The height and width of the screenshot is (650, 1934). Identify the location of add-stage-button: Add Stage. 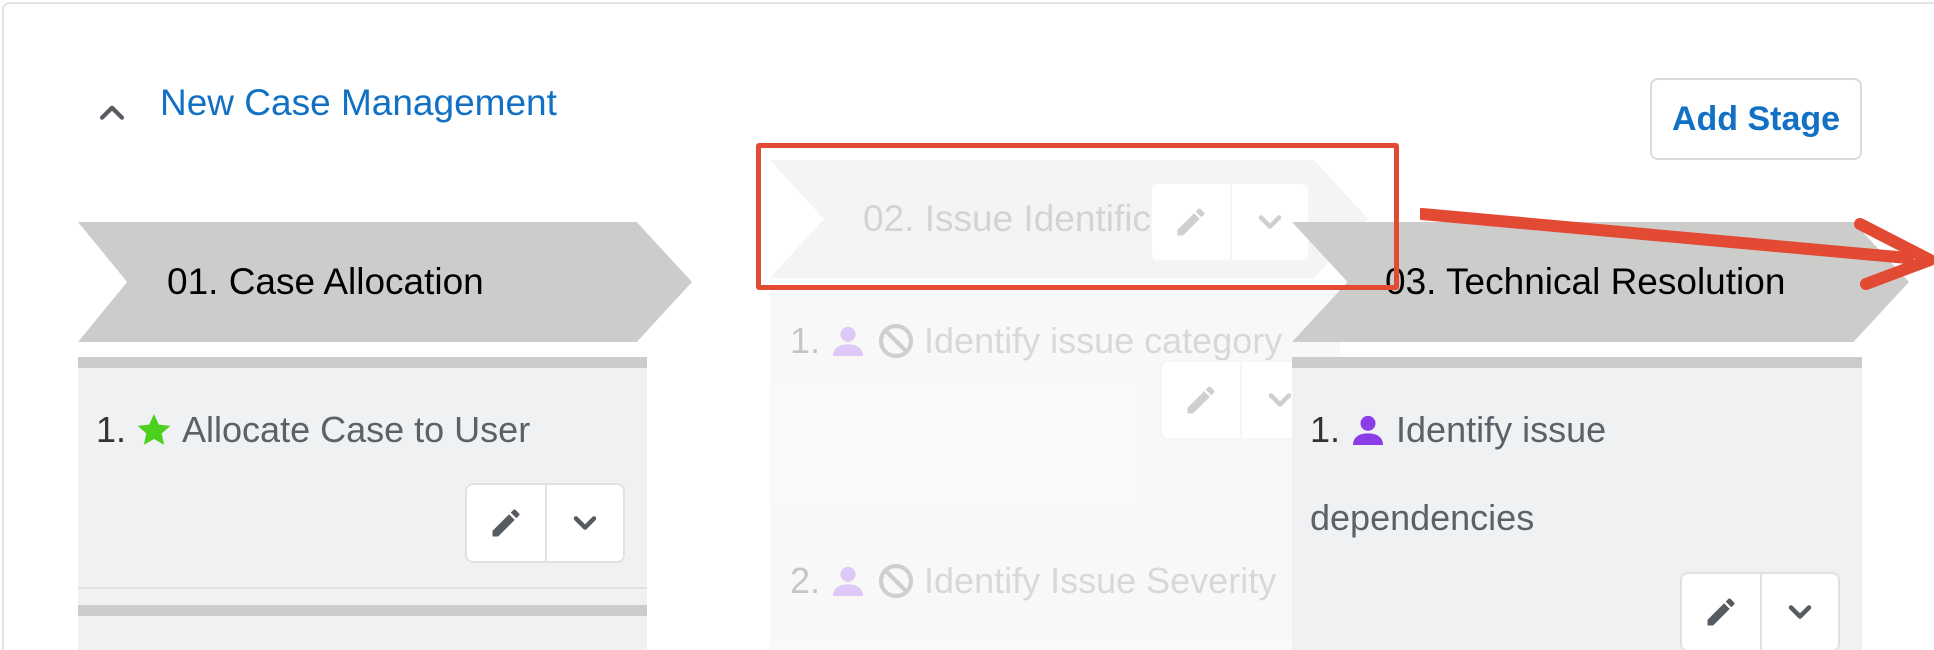
(1756, 119).